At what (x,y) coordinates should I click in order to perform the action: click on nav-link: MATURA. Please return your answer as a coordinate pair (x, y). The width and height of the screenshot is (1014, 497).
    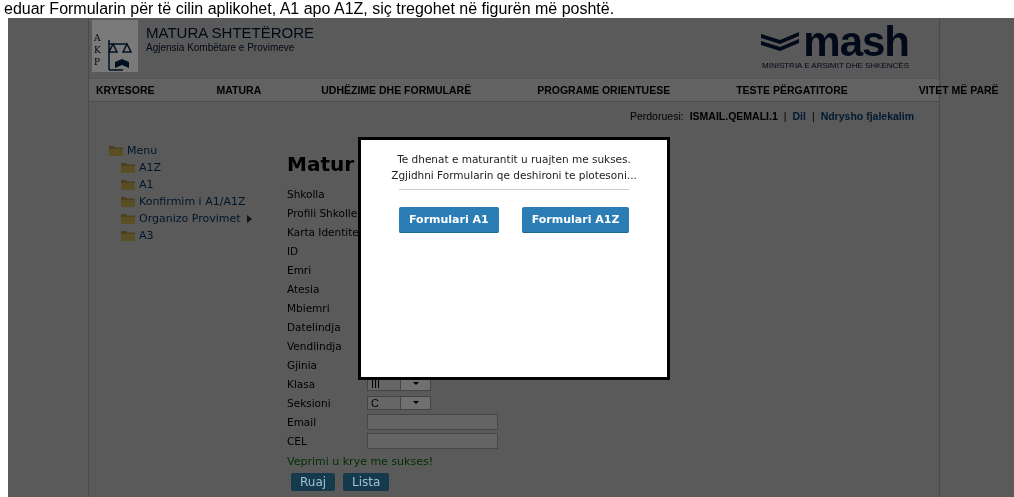
    Looking at the image, I should click on (239, 90).